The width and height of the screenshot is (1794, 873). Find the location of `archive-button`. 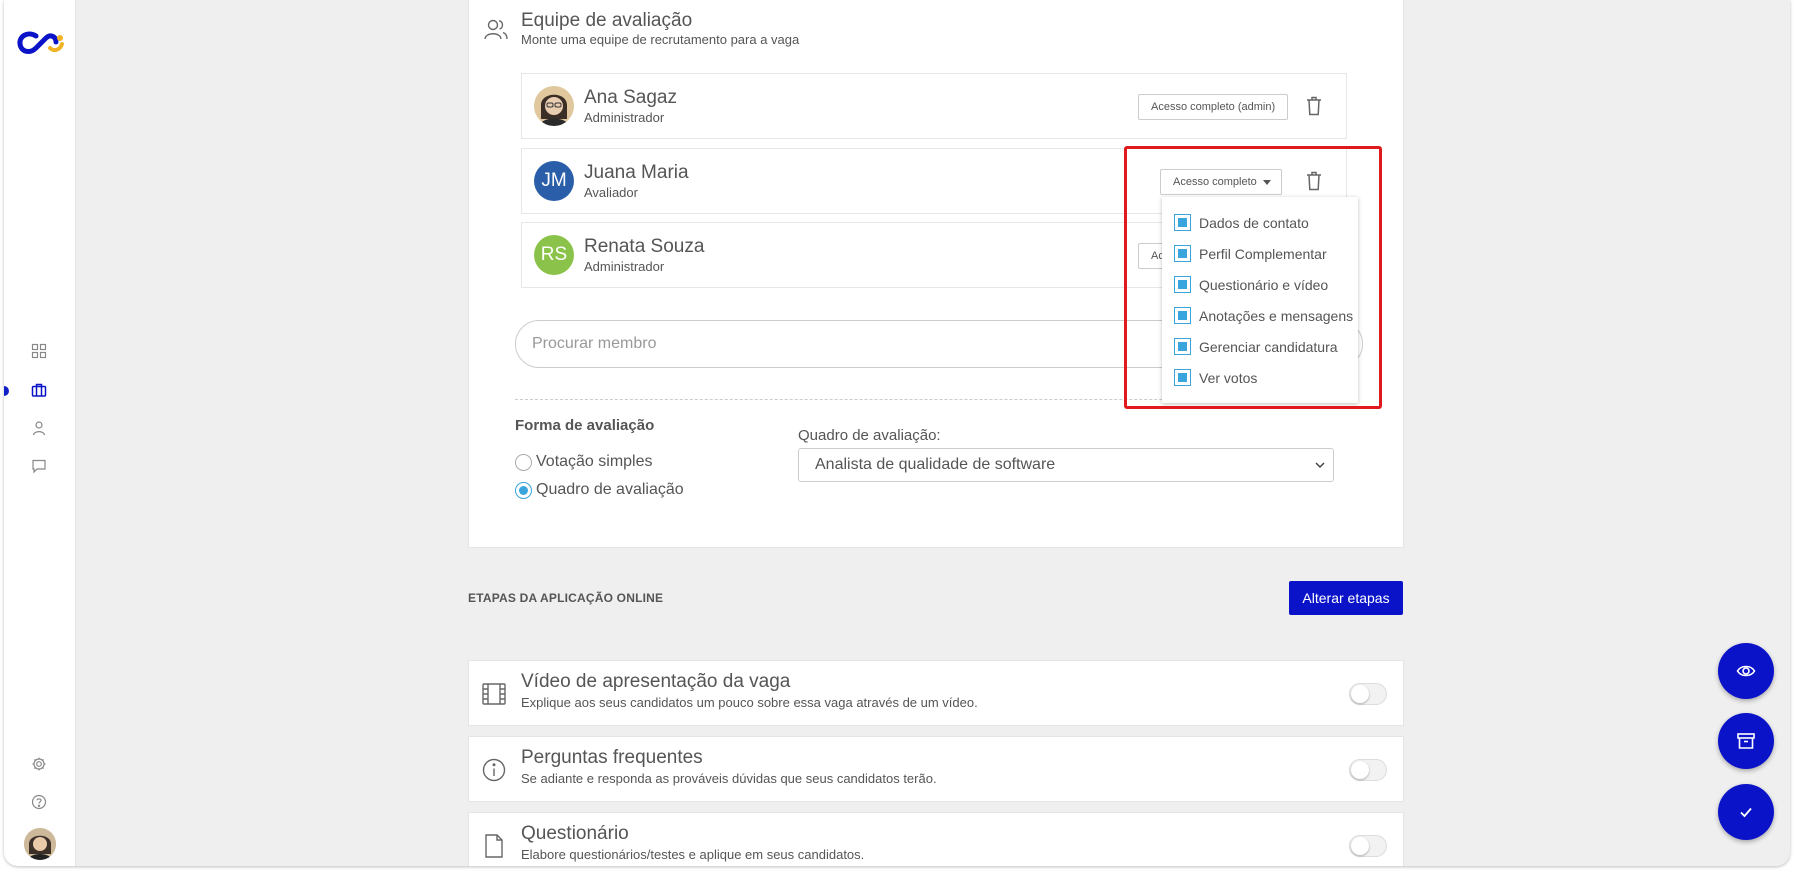

archive-button is located at coordinates (1746, 741).